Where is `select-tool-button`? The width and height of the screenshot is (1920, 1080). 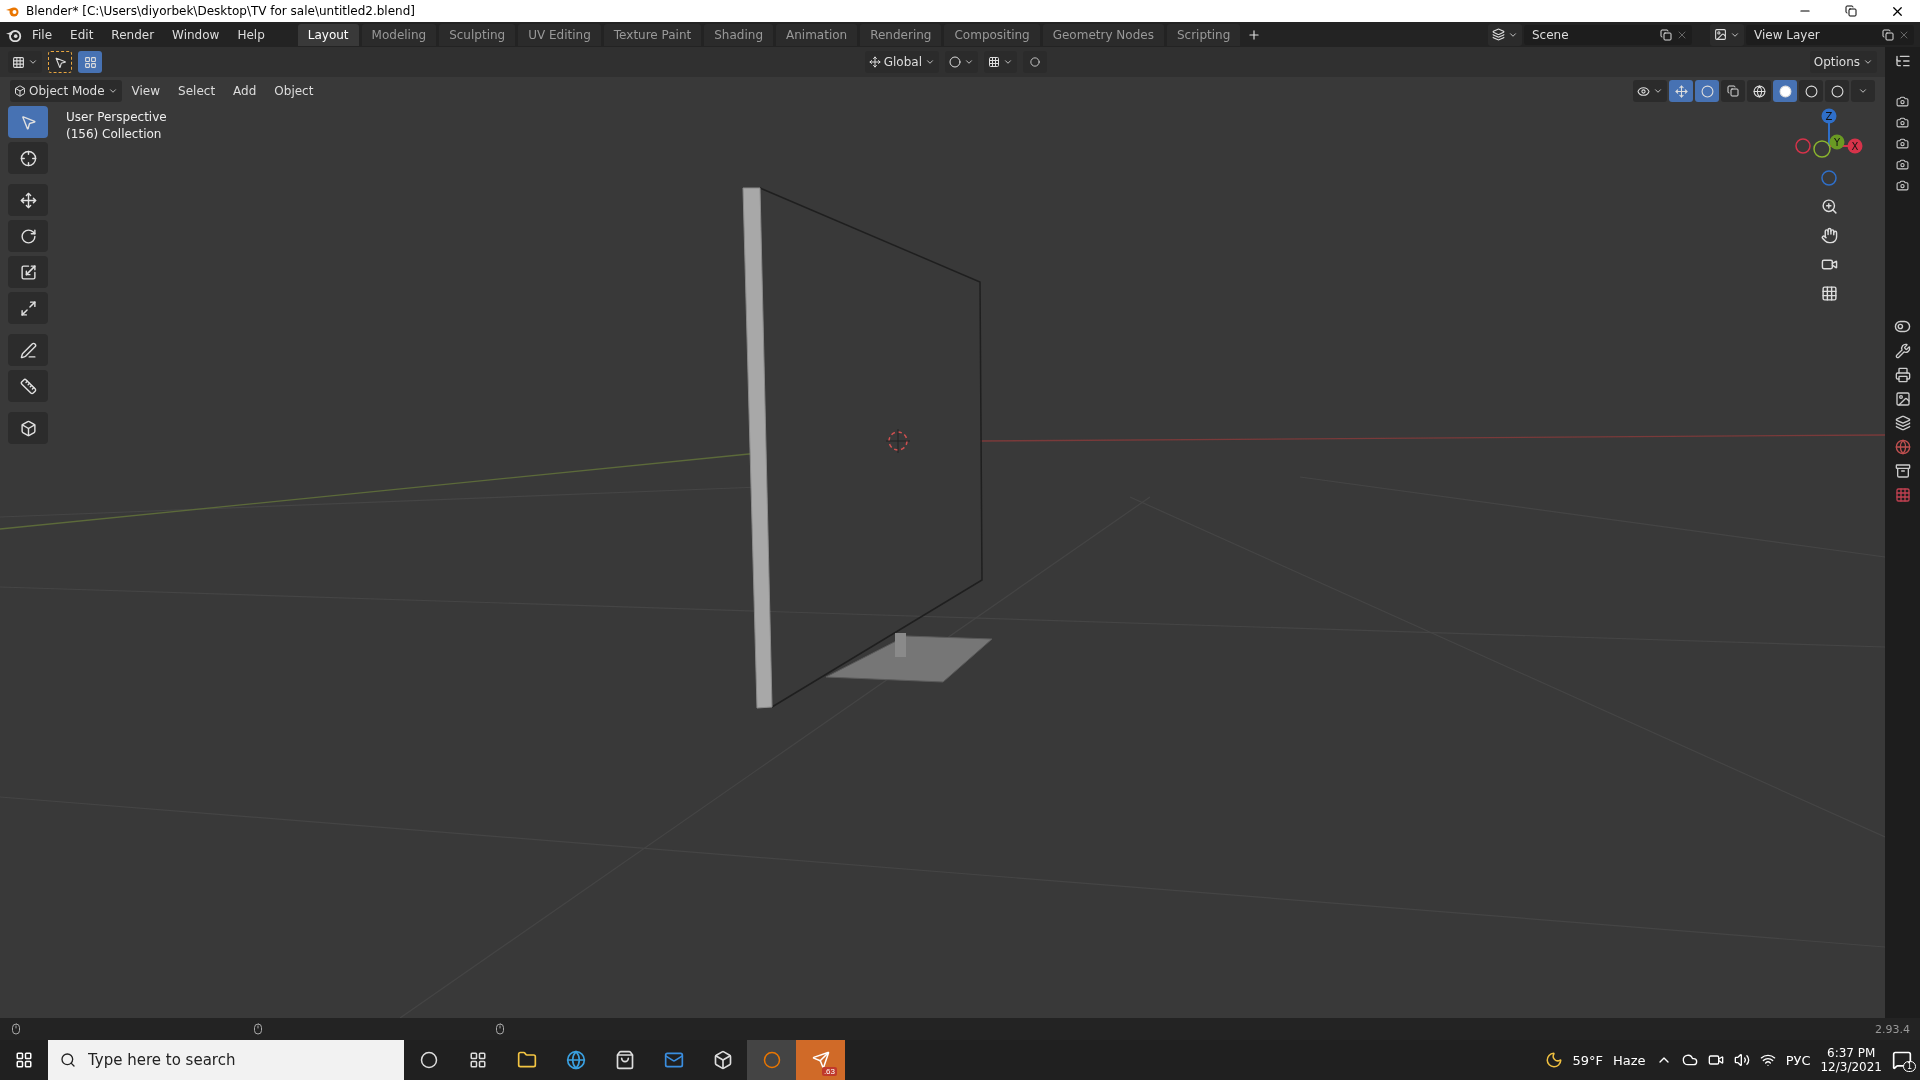
select-tool-button is located at coordinates (60, 62).